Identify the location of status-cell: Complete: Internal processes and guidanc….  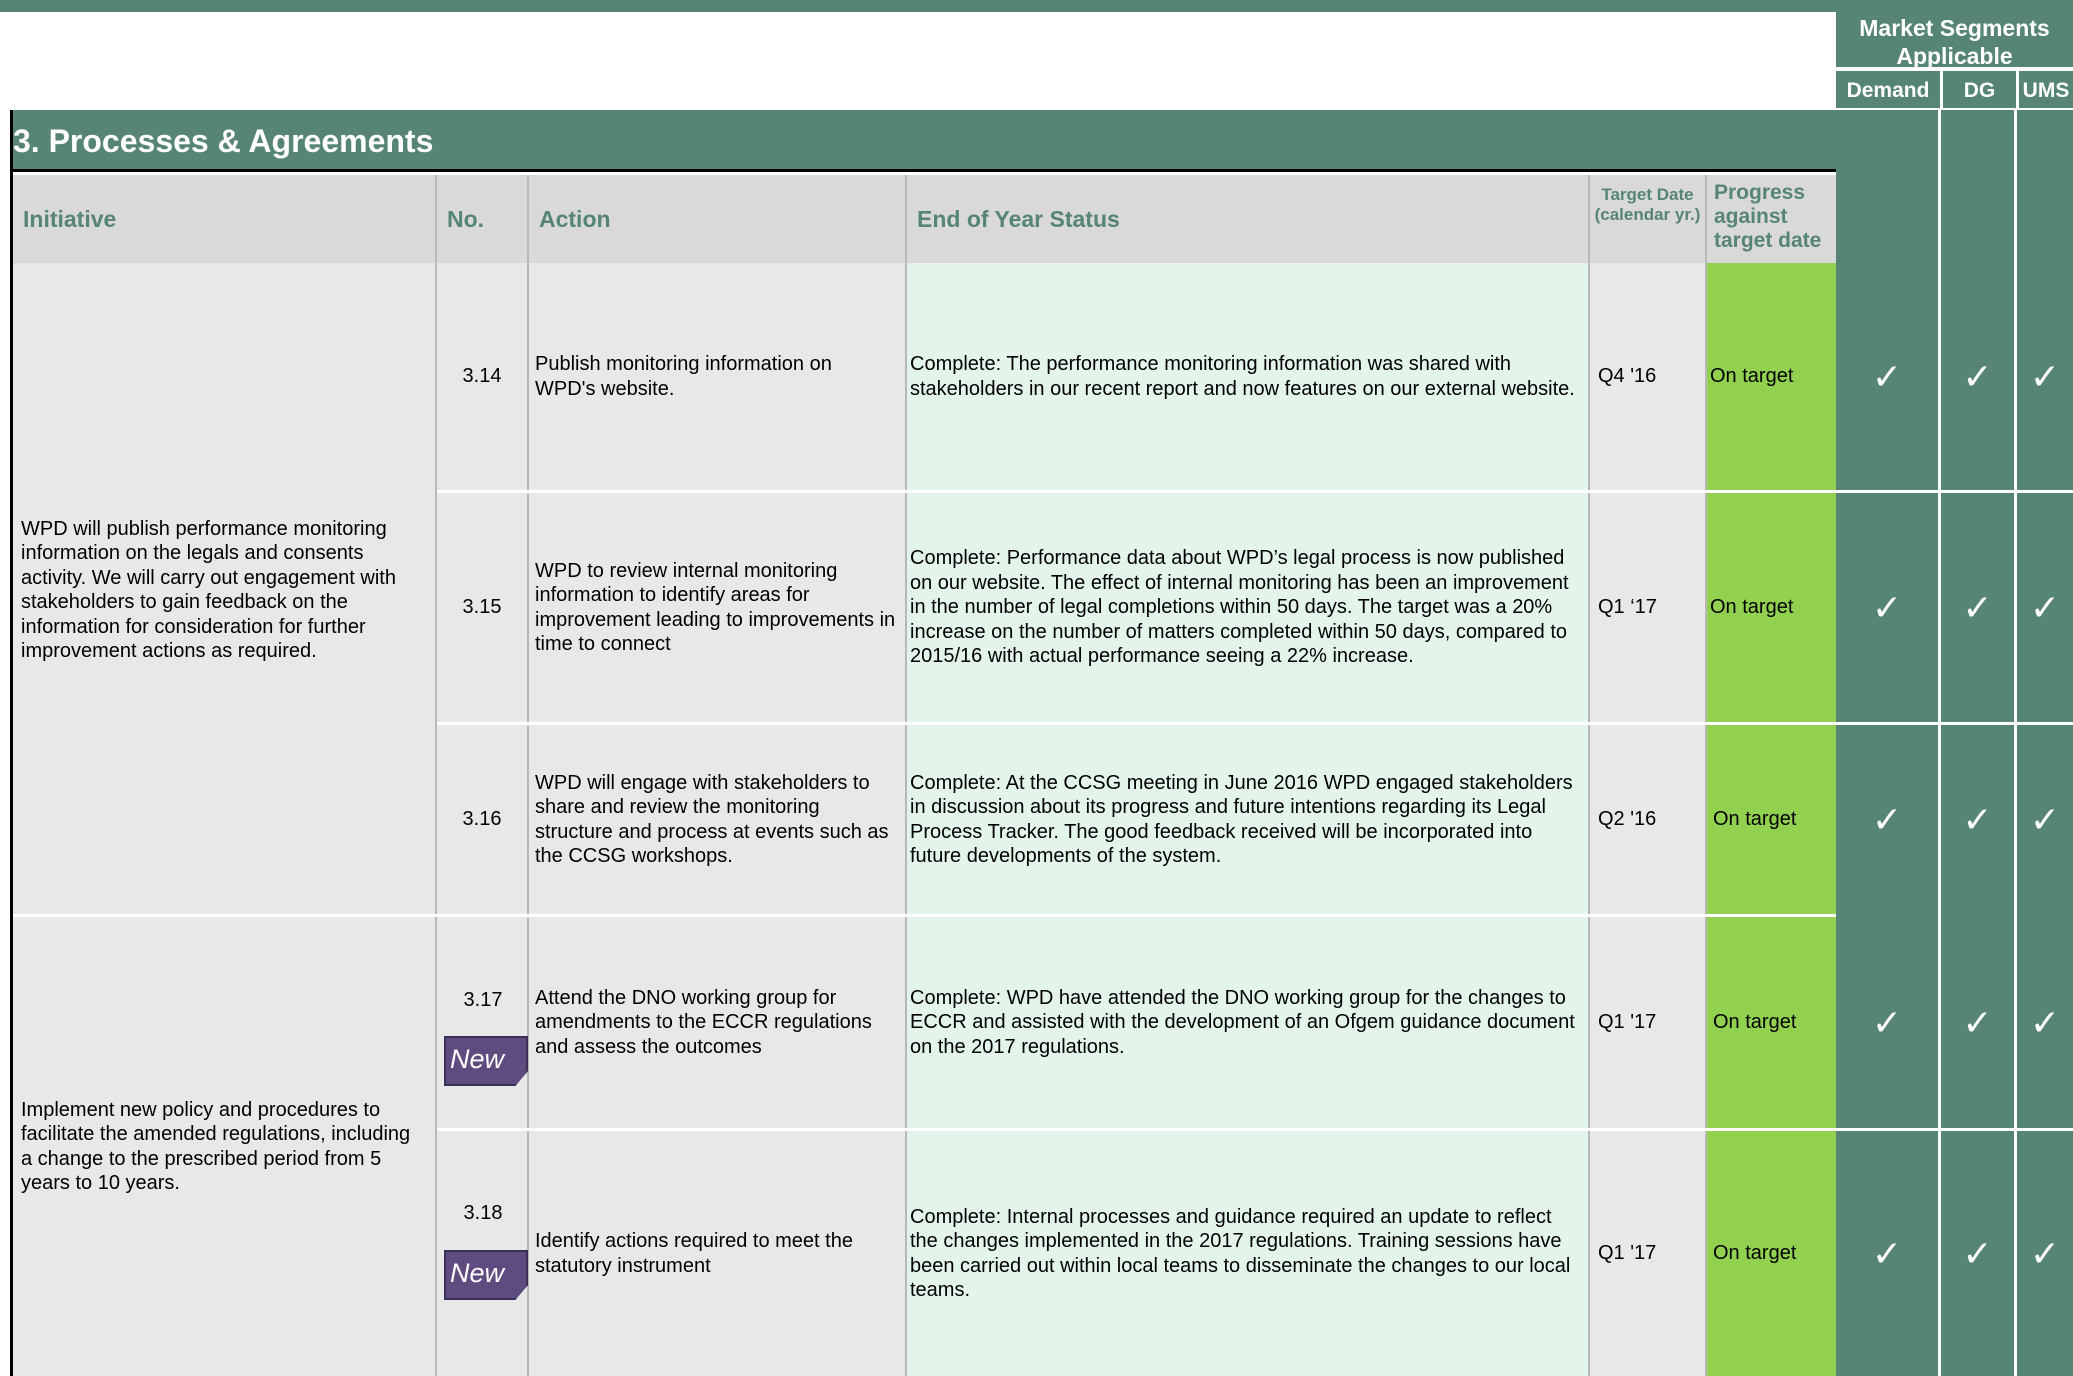
(1248, 1253).